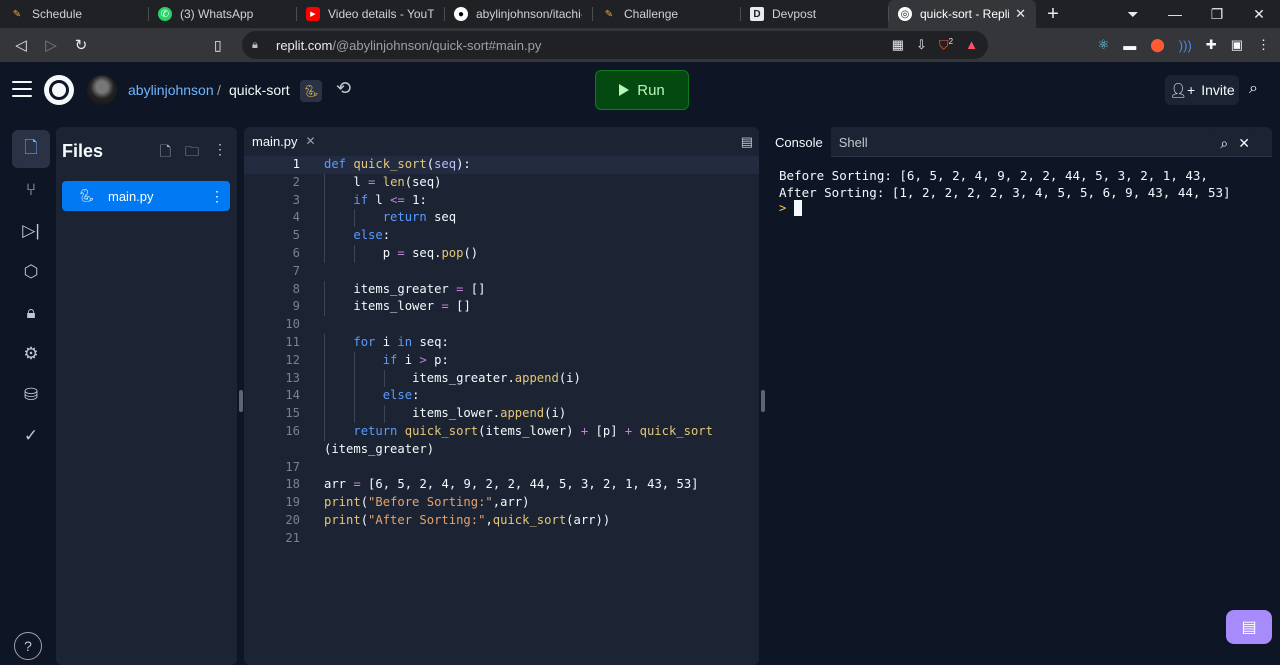 This screenshot has height=665, width=1280. I want to click on help-icon: ?, so click(28, 646).